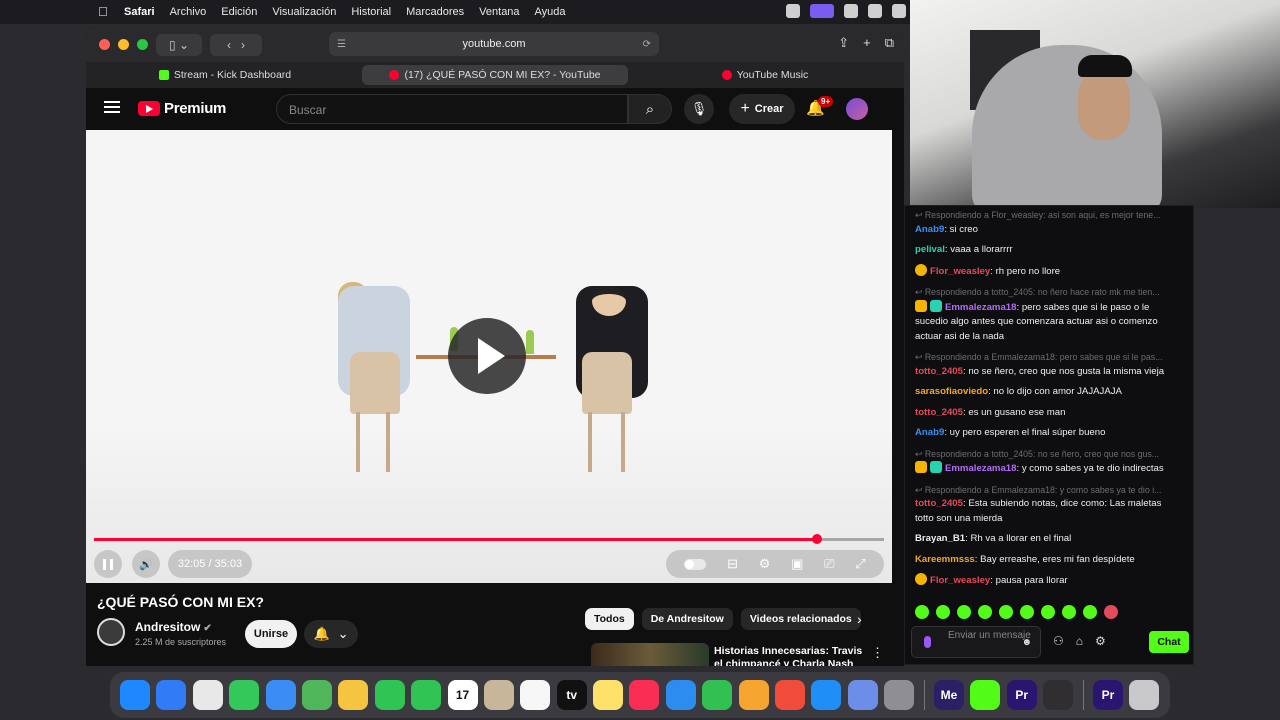 Image resolution: width=1280 pixels, height=720 pixels. Describe the element at coordinates (108, 564) in the screenshot. I see `pause-button` at that location.